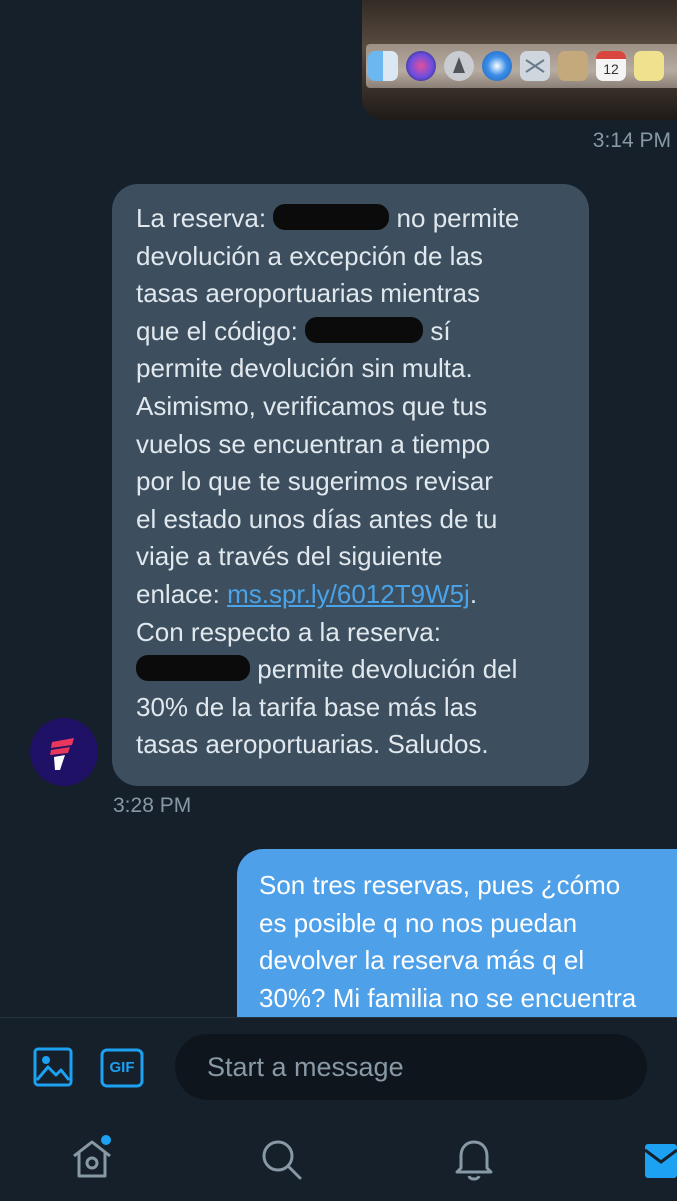  What do you see at coordinates (313, 443) in the screenshot?
I see `message-line: vuelos se encuentran a tiempo` at bounding box center [313, 443].